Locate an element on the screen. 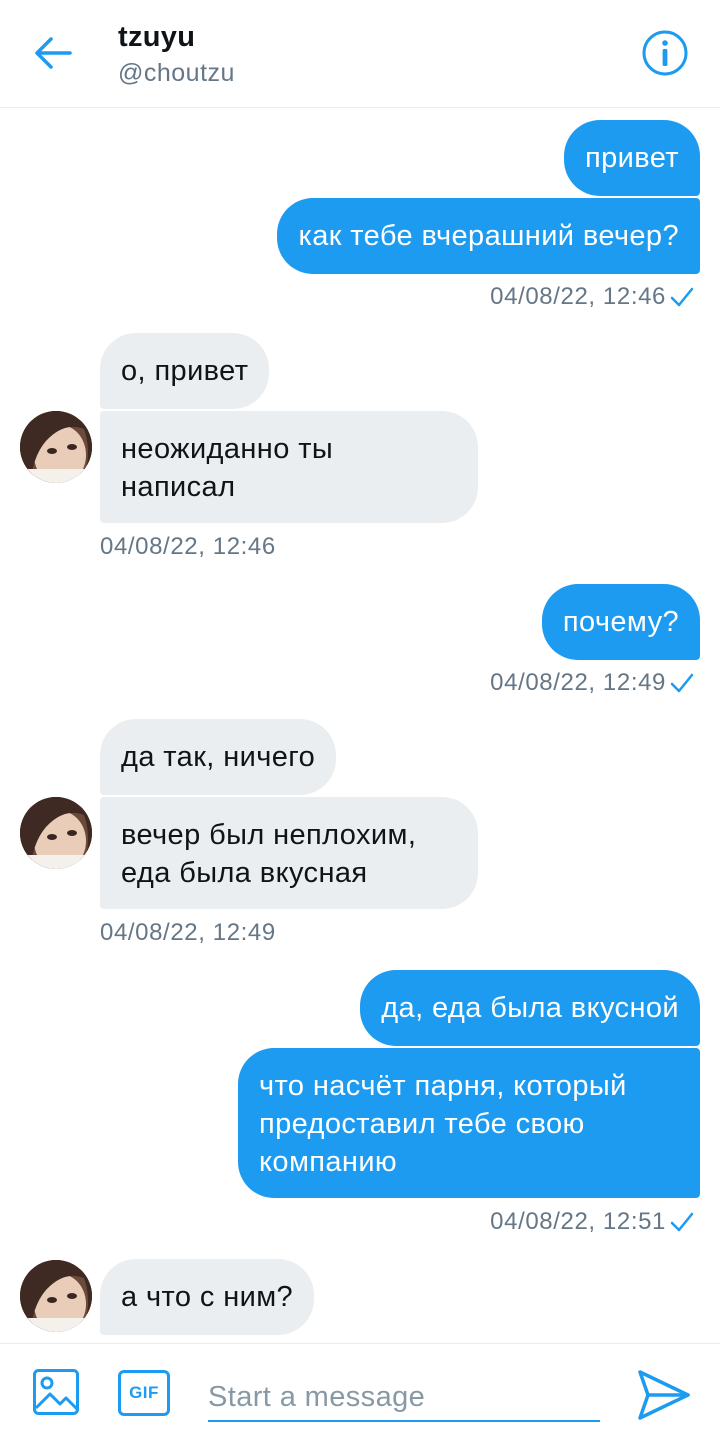 The height and width of the screenshot is (1434, 720). contact-name: tzuyu is located at coordinates (157, 37).